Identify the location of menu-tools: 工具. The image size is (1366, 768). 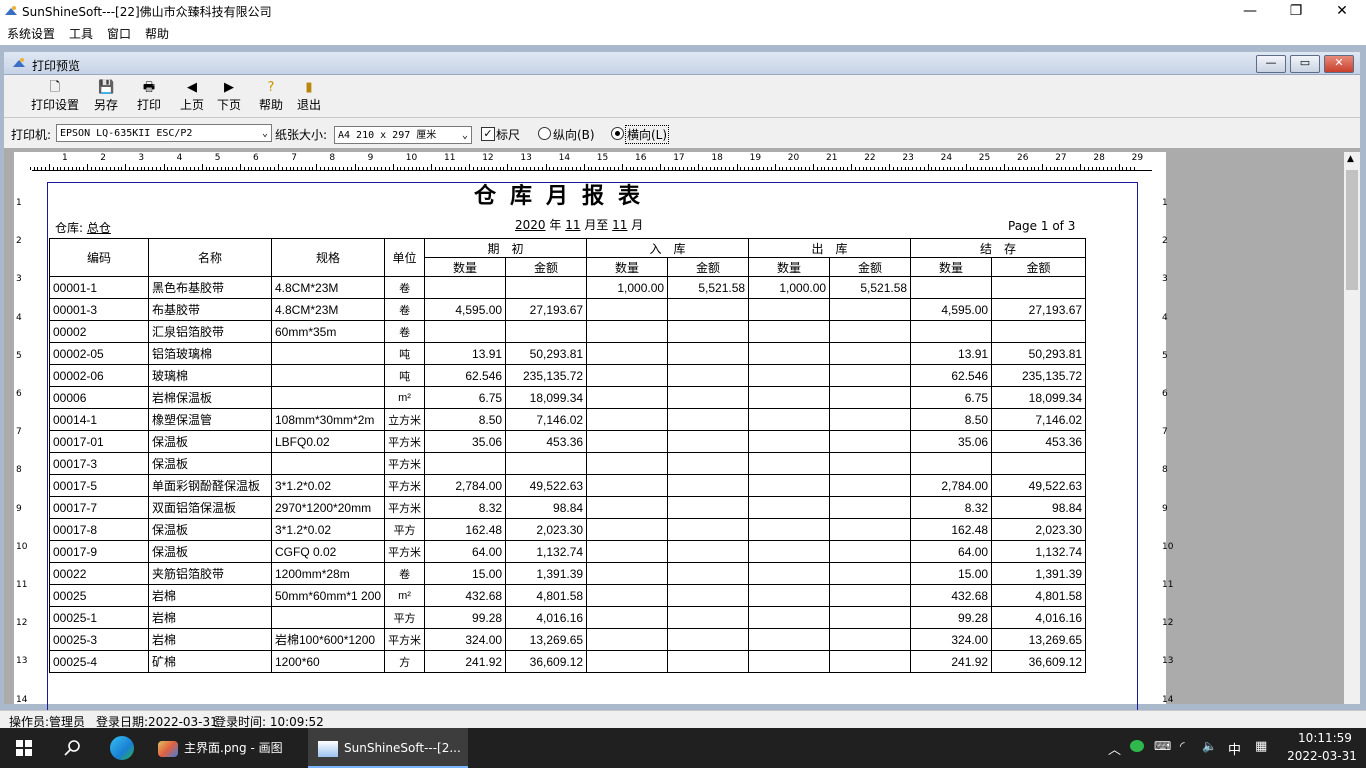
(81, 33).